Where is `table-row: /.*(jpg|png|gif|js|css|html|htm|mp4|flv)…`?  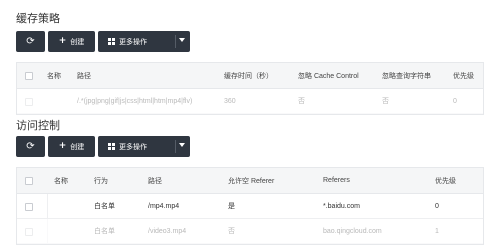
table-row: /.*(jpg|png|gif|js|css|html|htm|mp4|flv)… is located at coordinates (250, 101).